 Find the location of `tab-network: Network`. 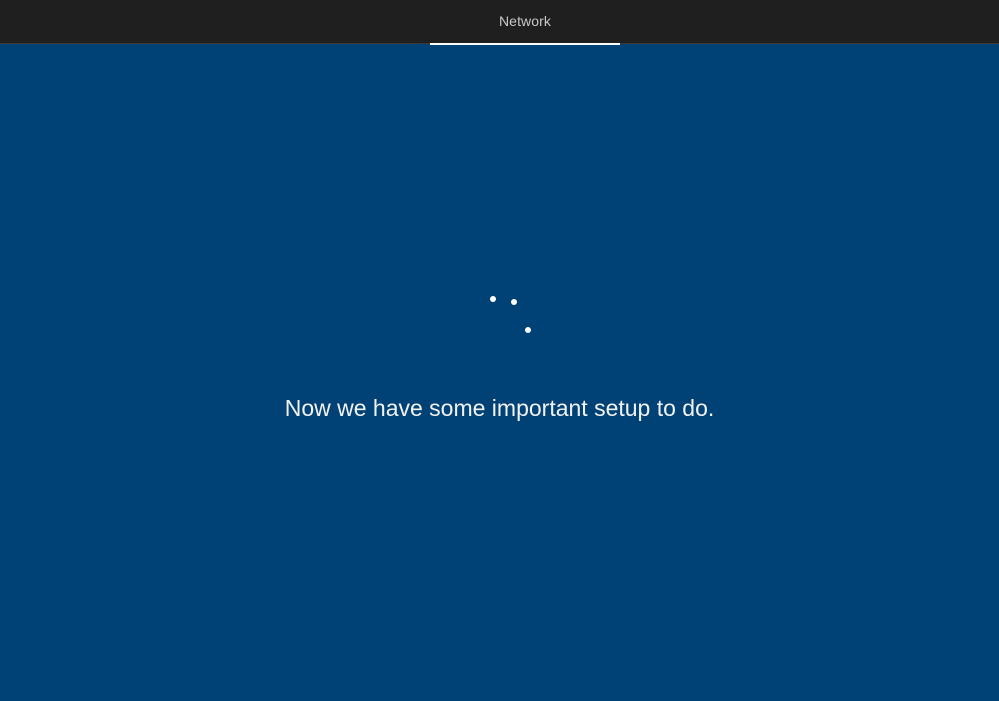

tab-network: Network is located at coordinates (525, 22).